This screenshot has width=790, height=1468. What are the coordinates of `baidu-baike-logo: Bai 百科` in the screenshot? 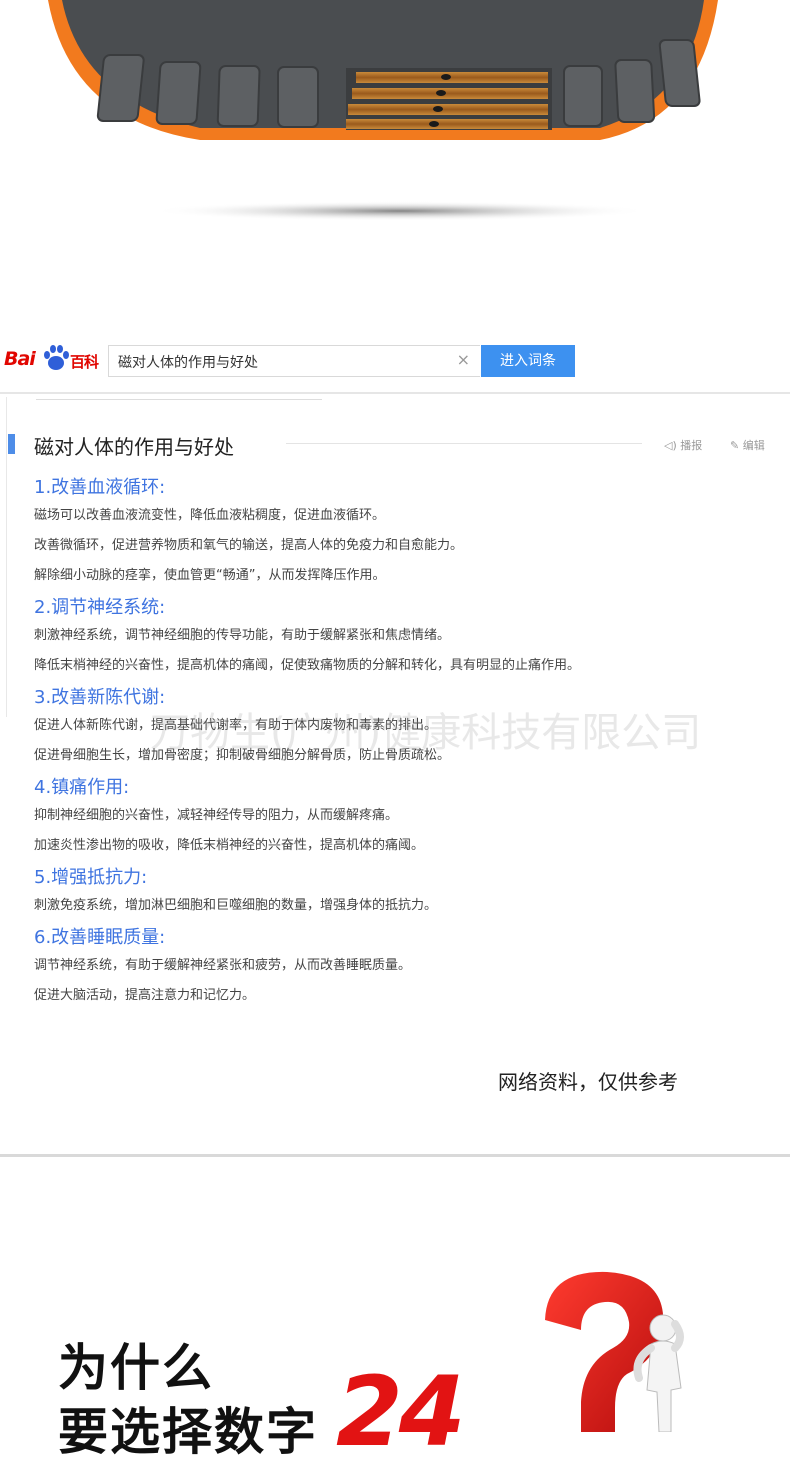 It's located at (54, 359).